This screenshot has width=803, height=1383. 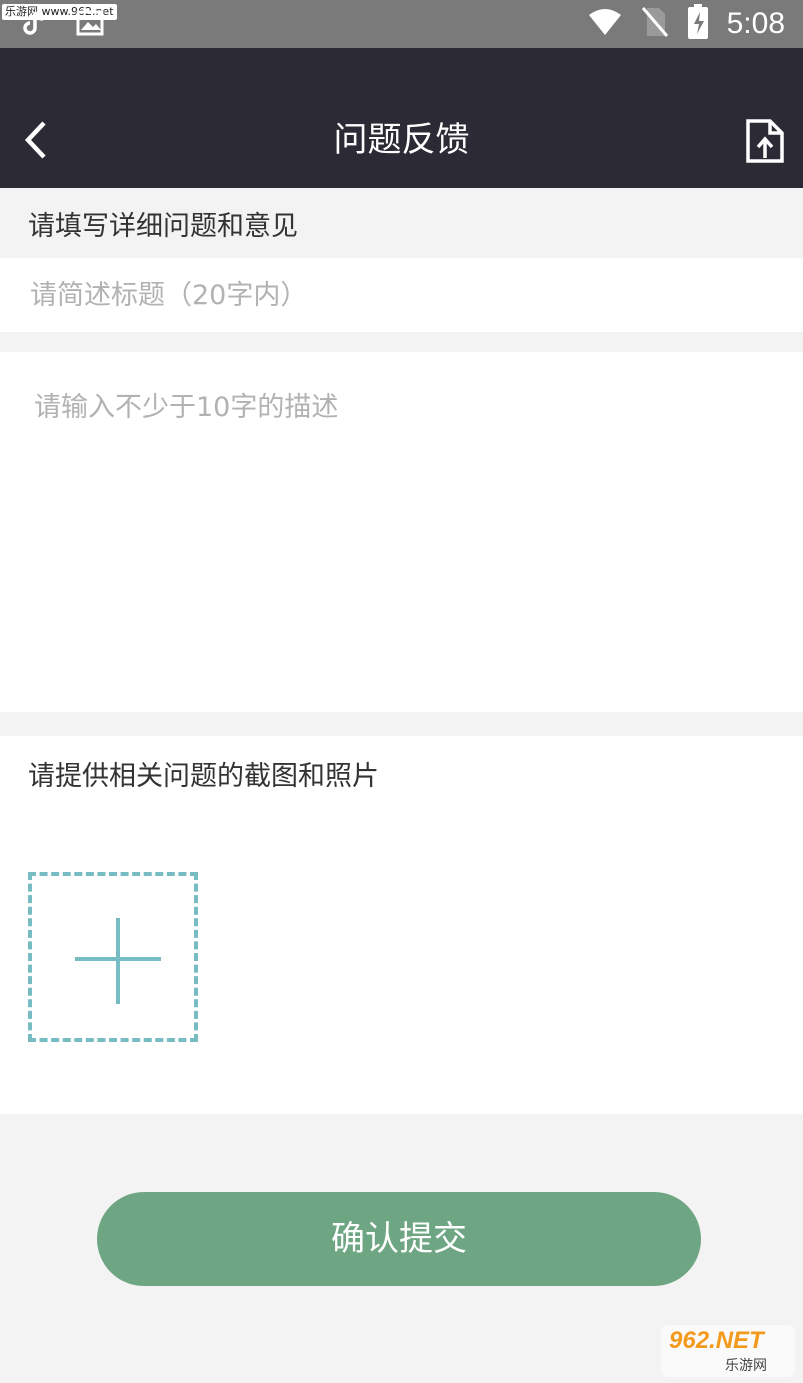 I want to click on no-sim-icon, so click(x=655, y=24).